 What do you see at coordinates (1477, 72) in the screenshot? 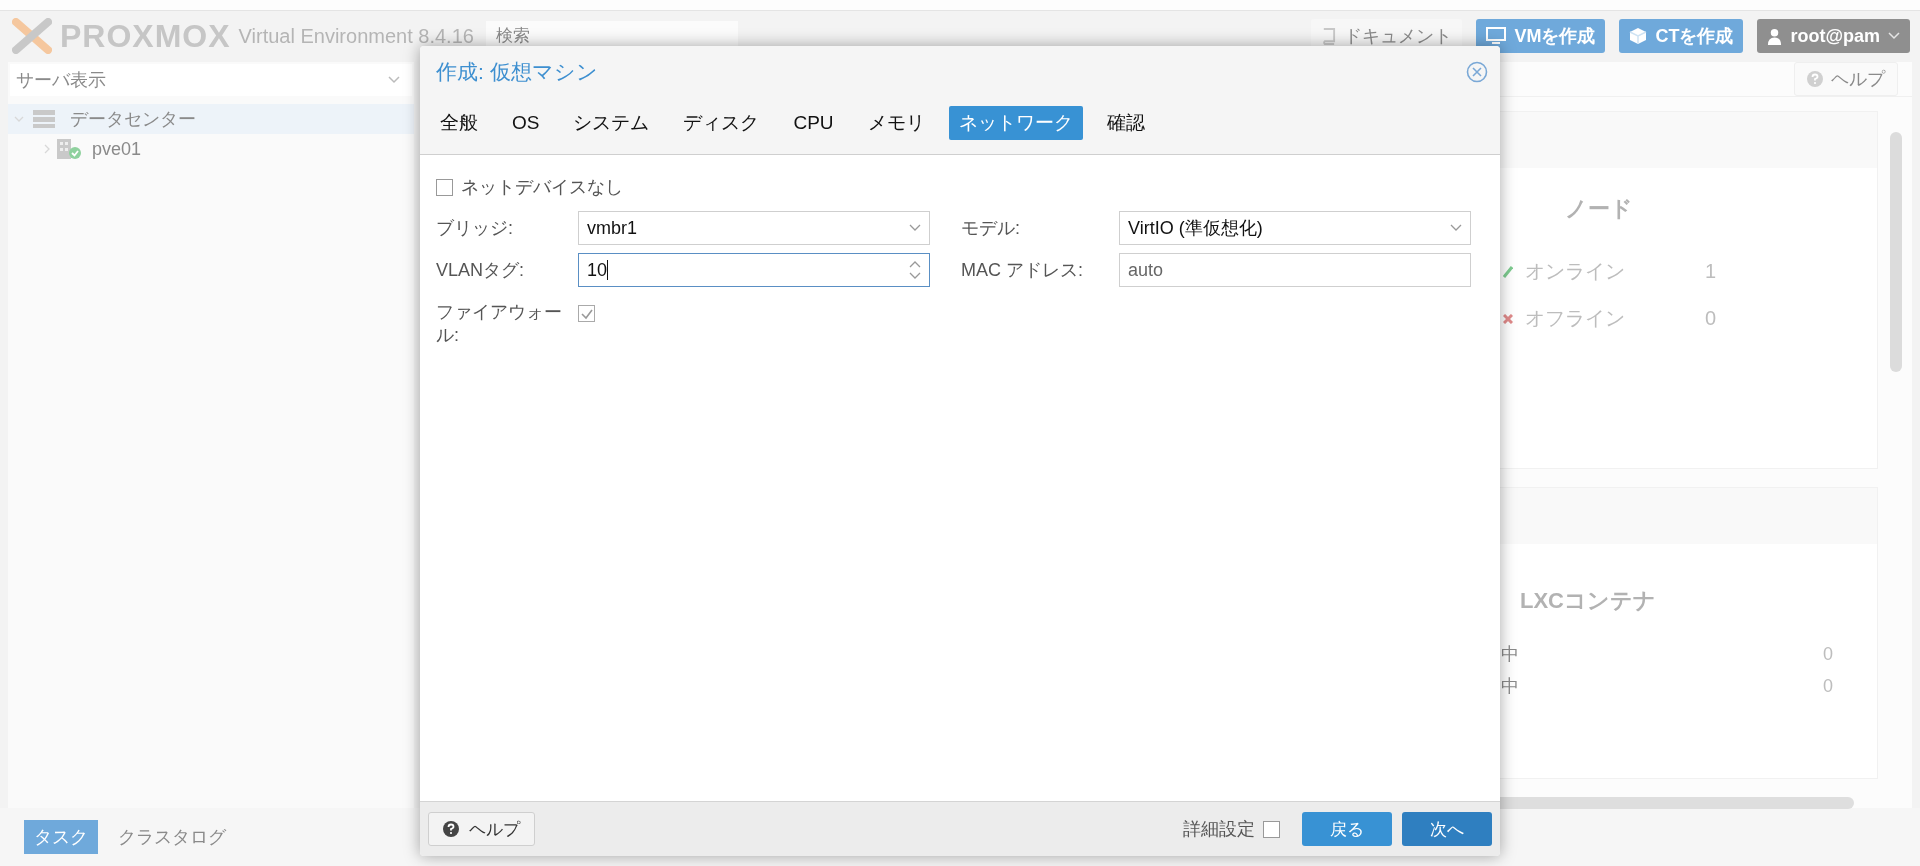
I see `close-icon` at bounding box center [1477, 72].